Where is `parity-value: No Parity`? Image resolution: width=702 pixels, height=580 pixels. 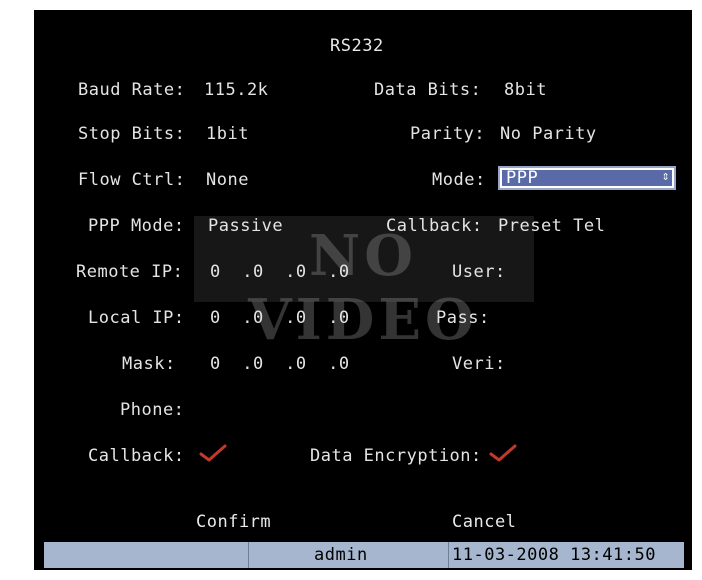
parity-value: No Parity is located at coordinates (548, 134).